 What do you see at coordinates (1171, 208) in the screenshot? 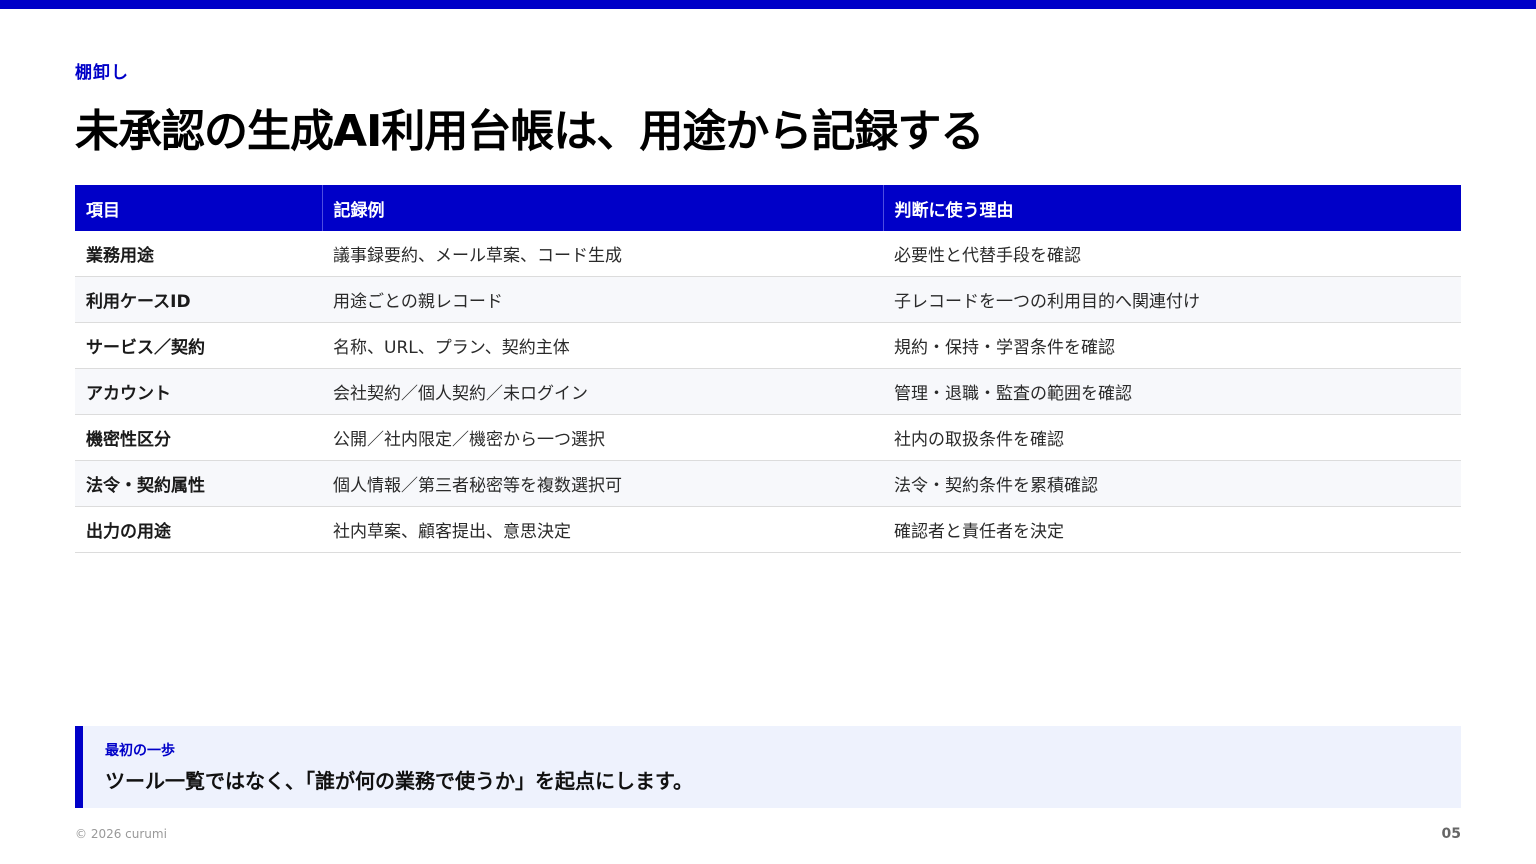
I see `column-header-reason: 判断に使う理由` at bounding box center [1171, 208].